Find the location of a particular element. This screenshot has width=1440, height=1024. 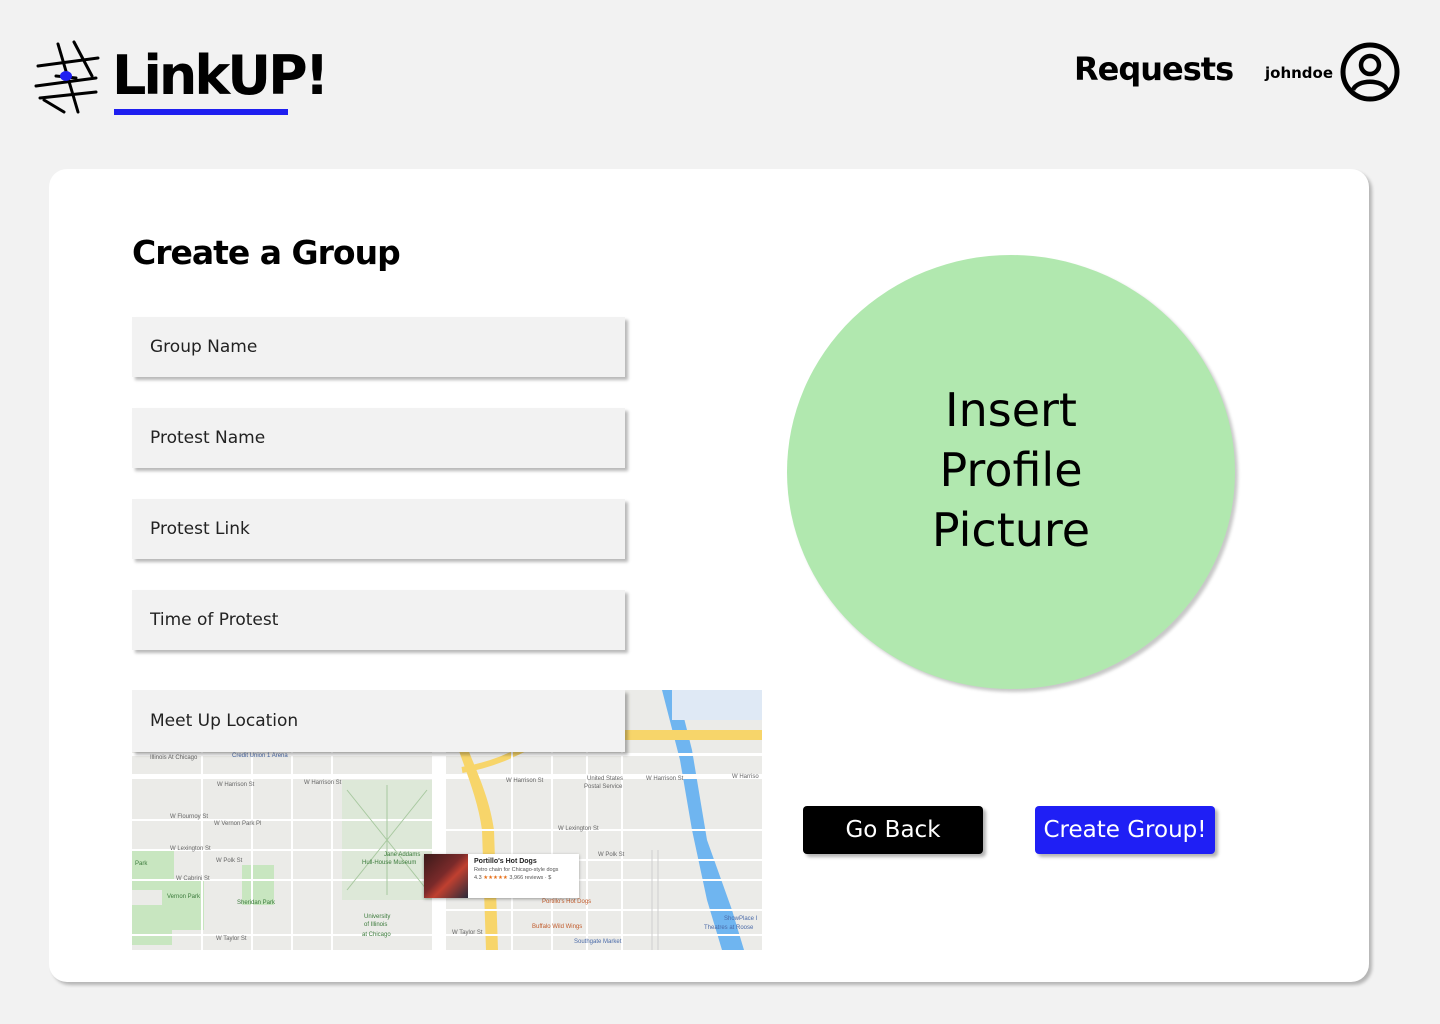

map-label: United States is located at coordinates (605, 779).